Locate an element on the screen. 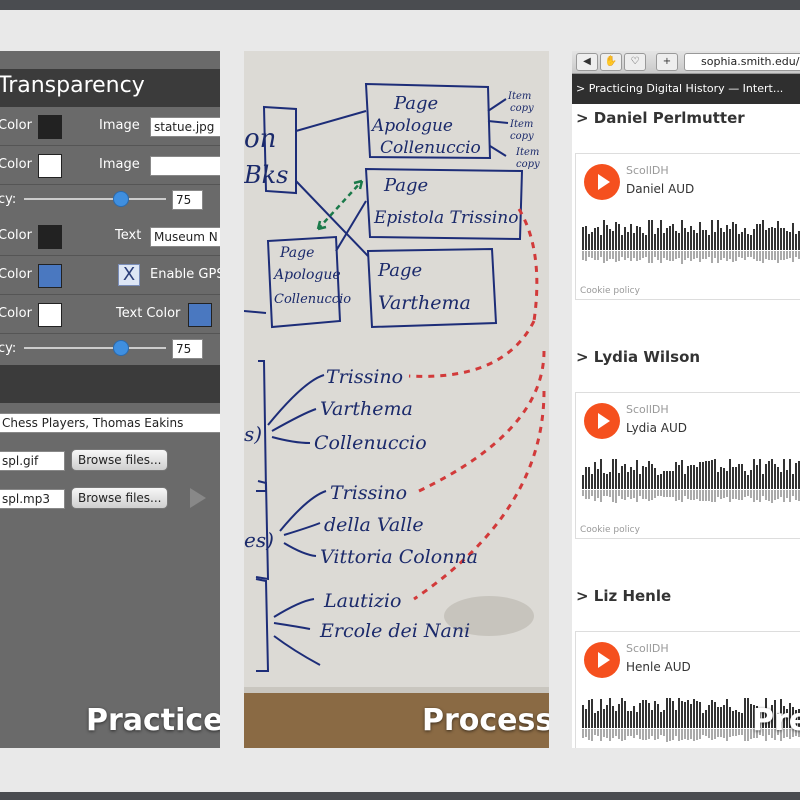 The width and height of the screenshot is (800, 800). add-tab-icon: + is located at coordinates (667, 62).